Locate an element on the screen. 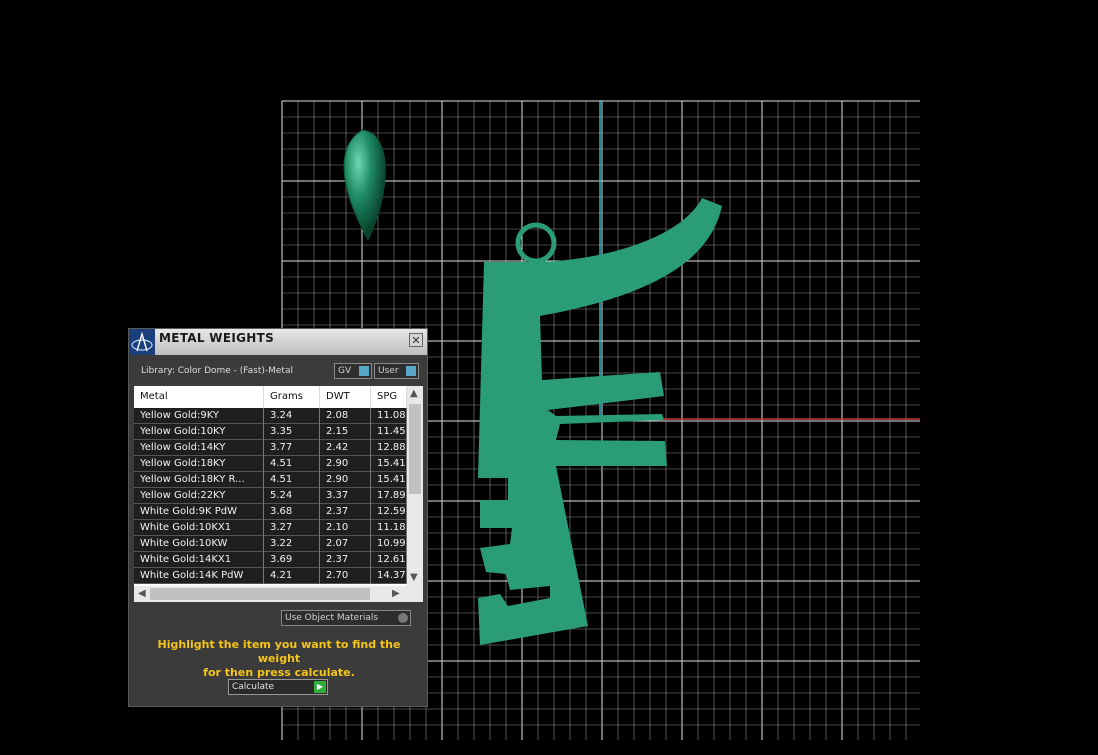 The image size is (1098, 755). gv-toggle: GV is located at coordinates (353, 371).